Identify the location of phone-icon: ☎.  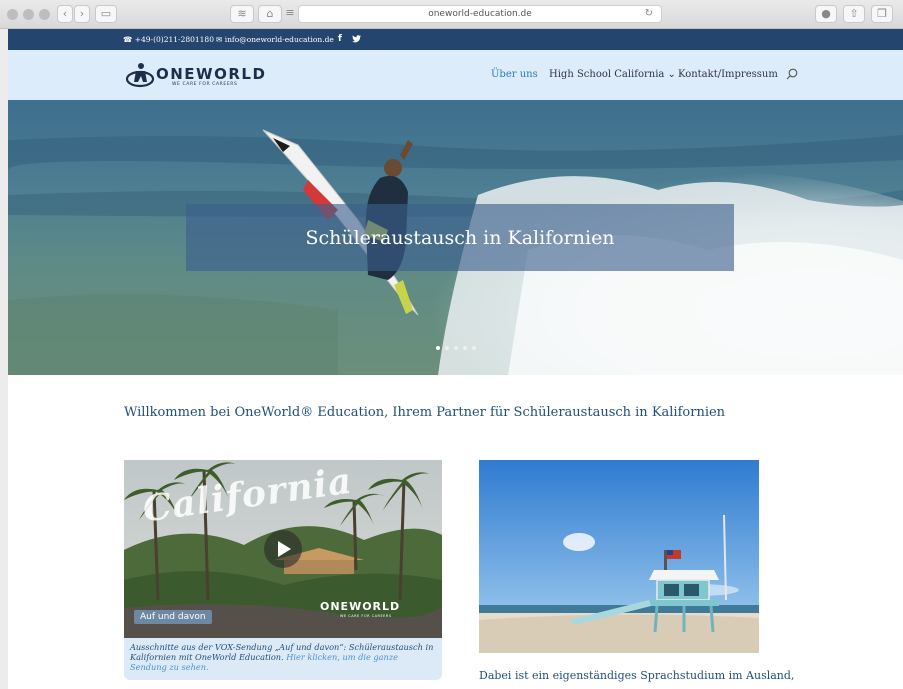
(128, 39).